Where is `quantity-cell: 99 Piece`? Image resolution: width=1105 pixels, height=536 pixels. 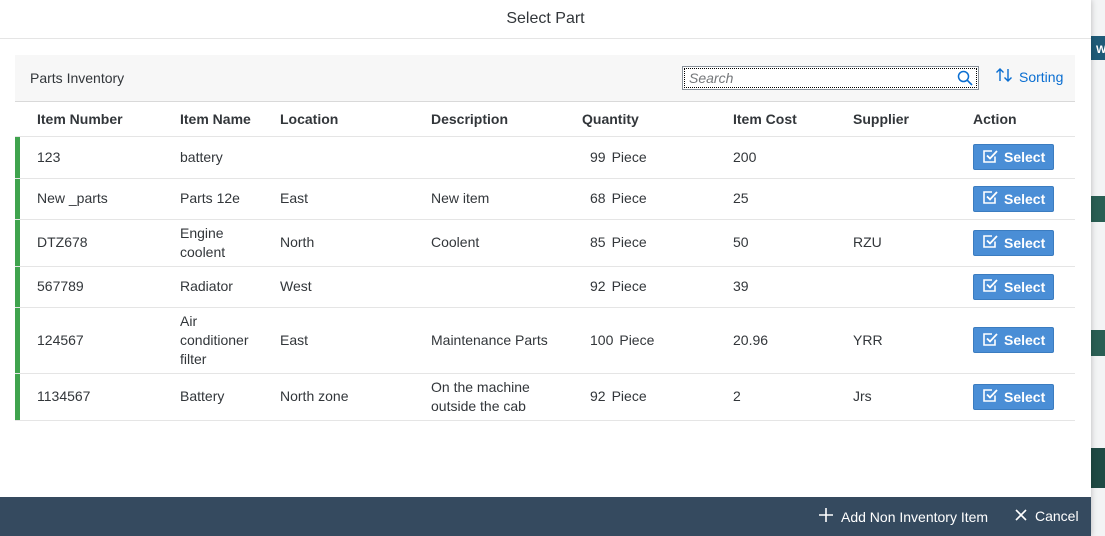 quantity-cell: 99 Piece is located at coordinates (635, 157).